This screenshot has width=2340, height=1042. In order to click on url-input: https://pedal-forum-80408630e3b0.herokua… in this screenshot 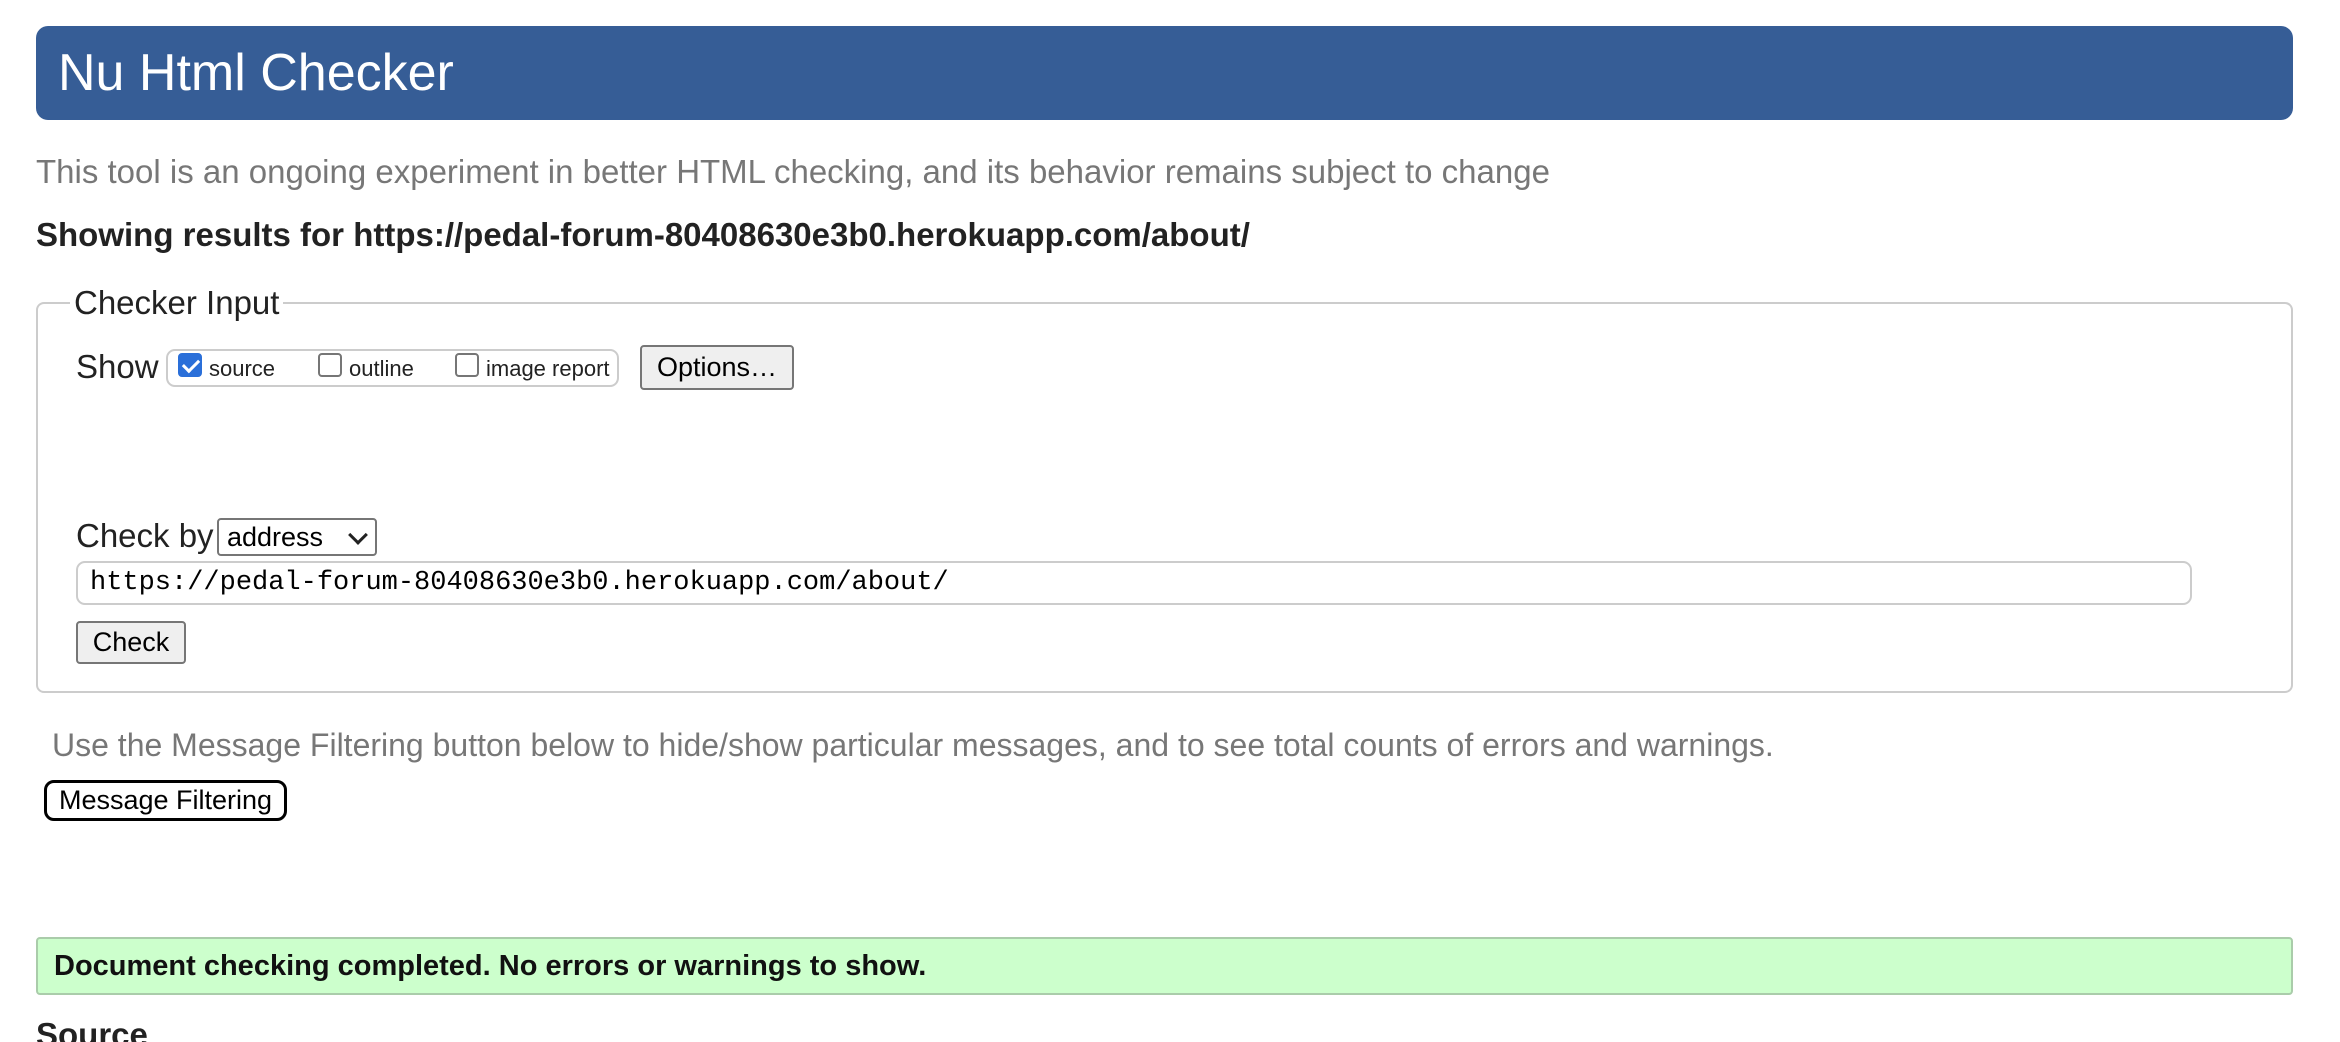, I will do `click(1134, 583)`.